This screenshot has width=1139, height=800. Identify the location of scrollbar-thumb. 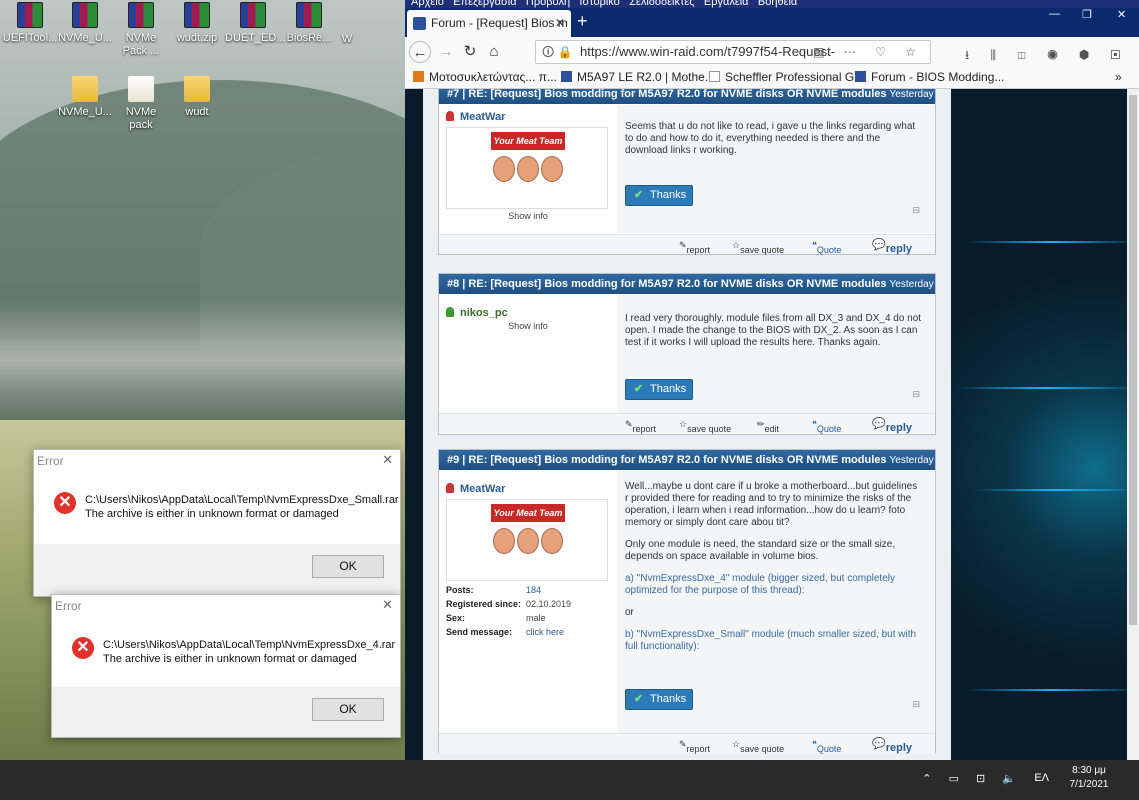
(1133, 360).